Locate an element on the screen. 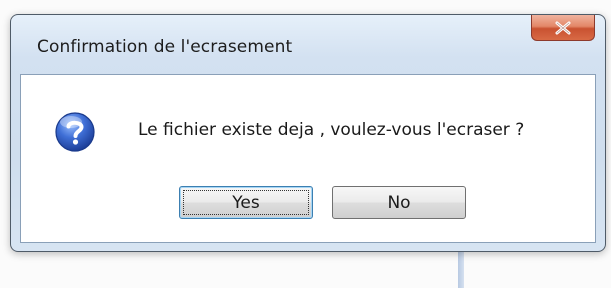 This screenshot has width=611, height=288. close-icon is located at coordinates (563, 28).